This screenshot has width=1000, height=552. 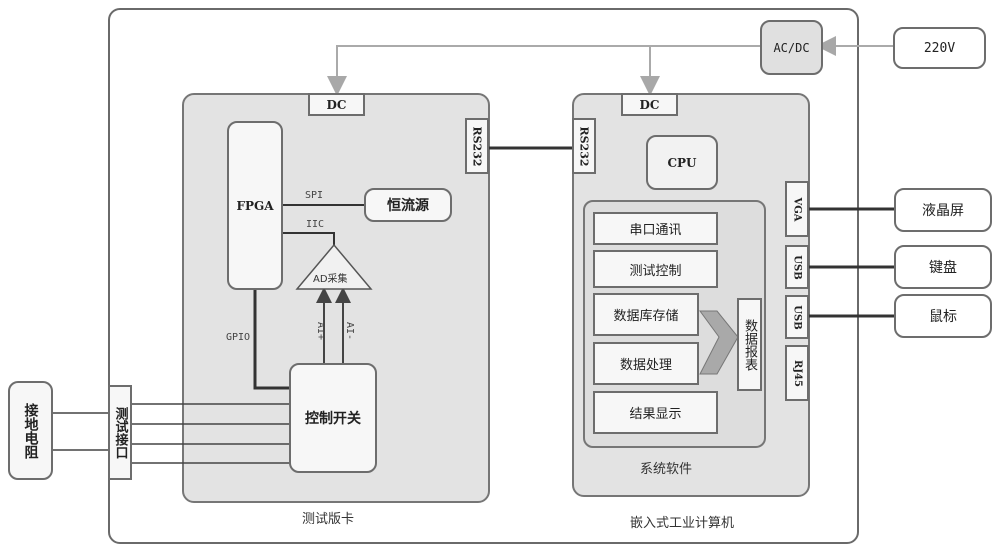 What do you see at coordinates (655, 269) in the screenshot?
I see `module-test-control: 测试控制` at bounding box center [655, 269].